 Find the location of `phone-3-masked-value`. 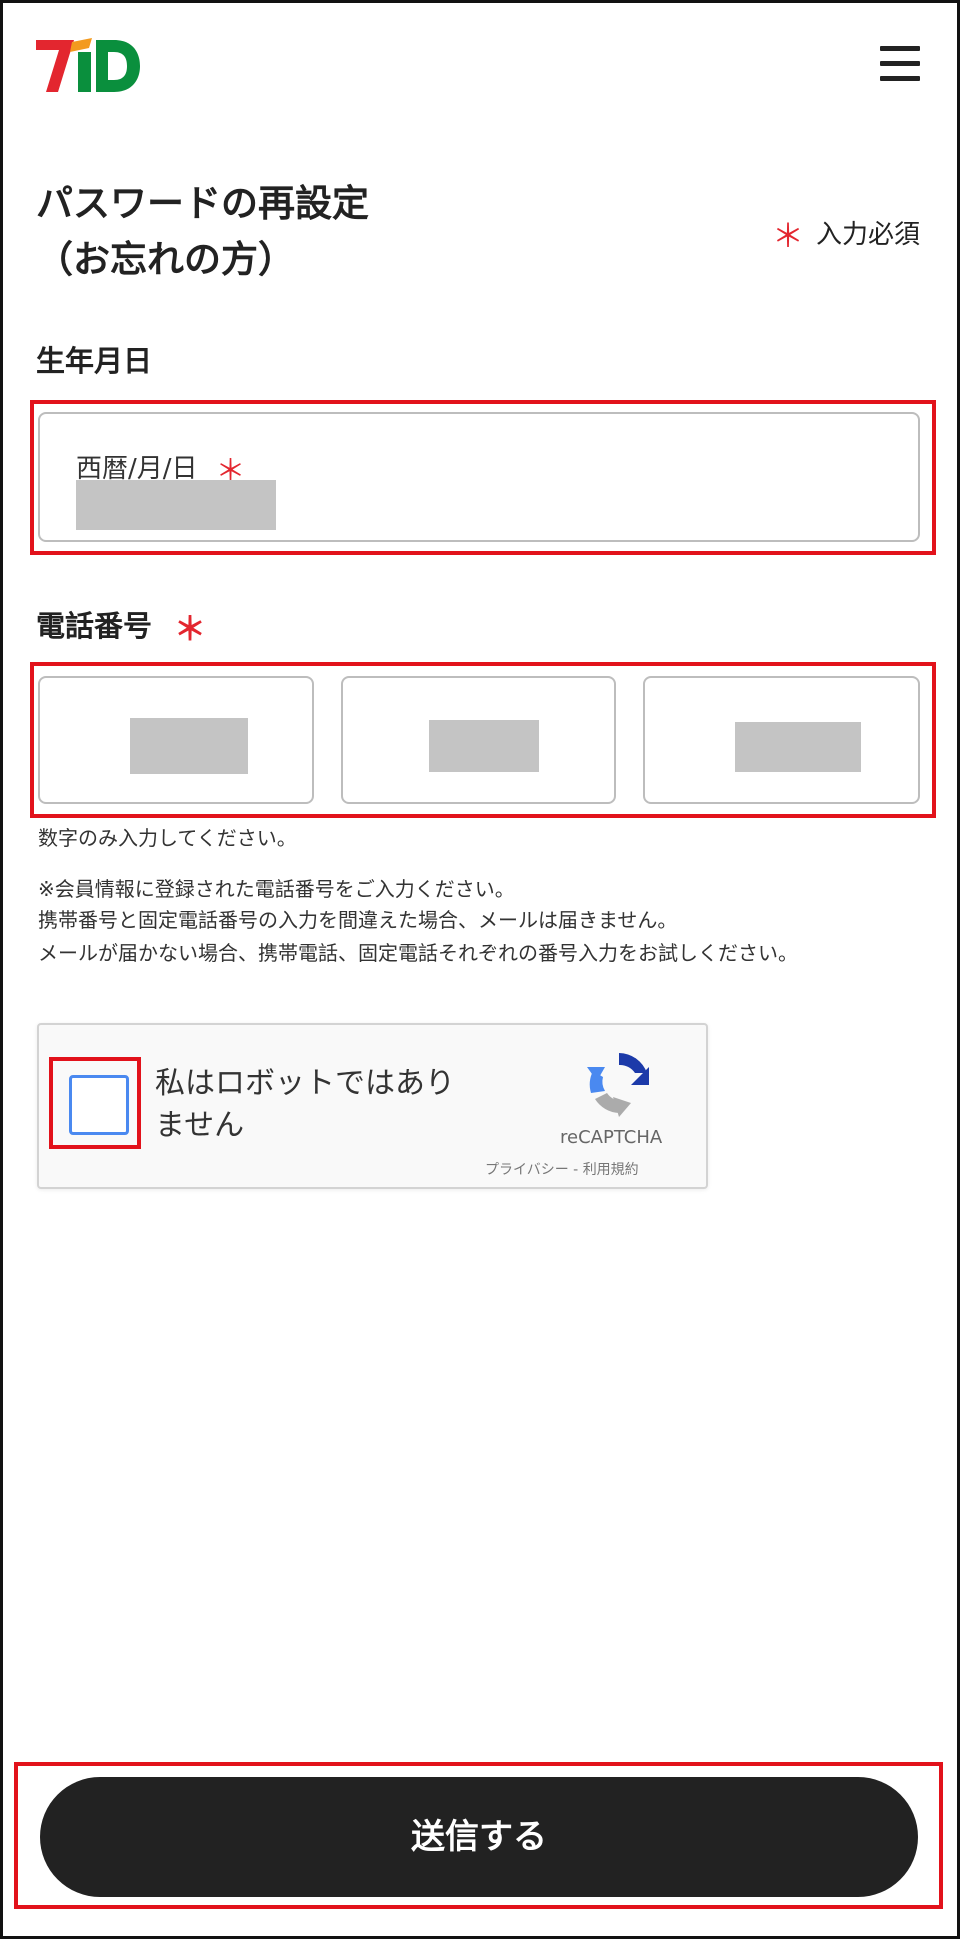

phone-3-masked-value is located at coordinates (798, 747).